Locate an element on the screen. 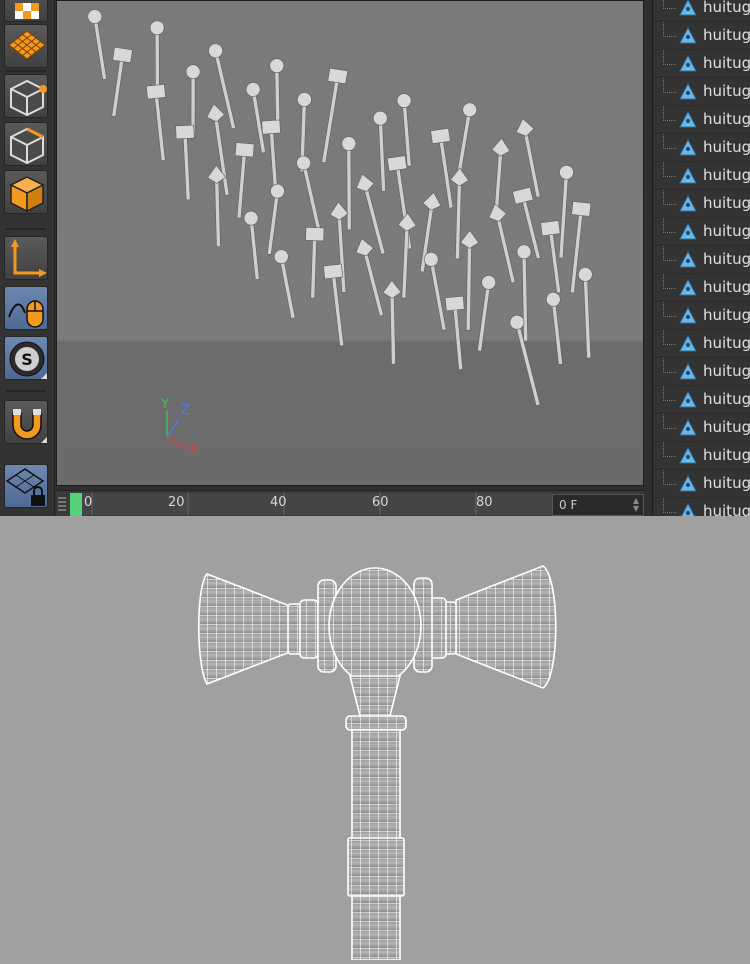 The width and height of the screenshot is (750, 964). snap-button: S is located at coordinates (26, 358).